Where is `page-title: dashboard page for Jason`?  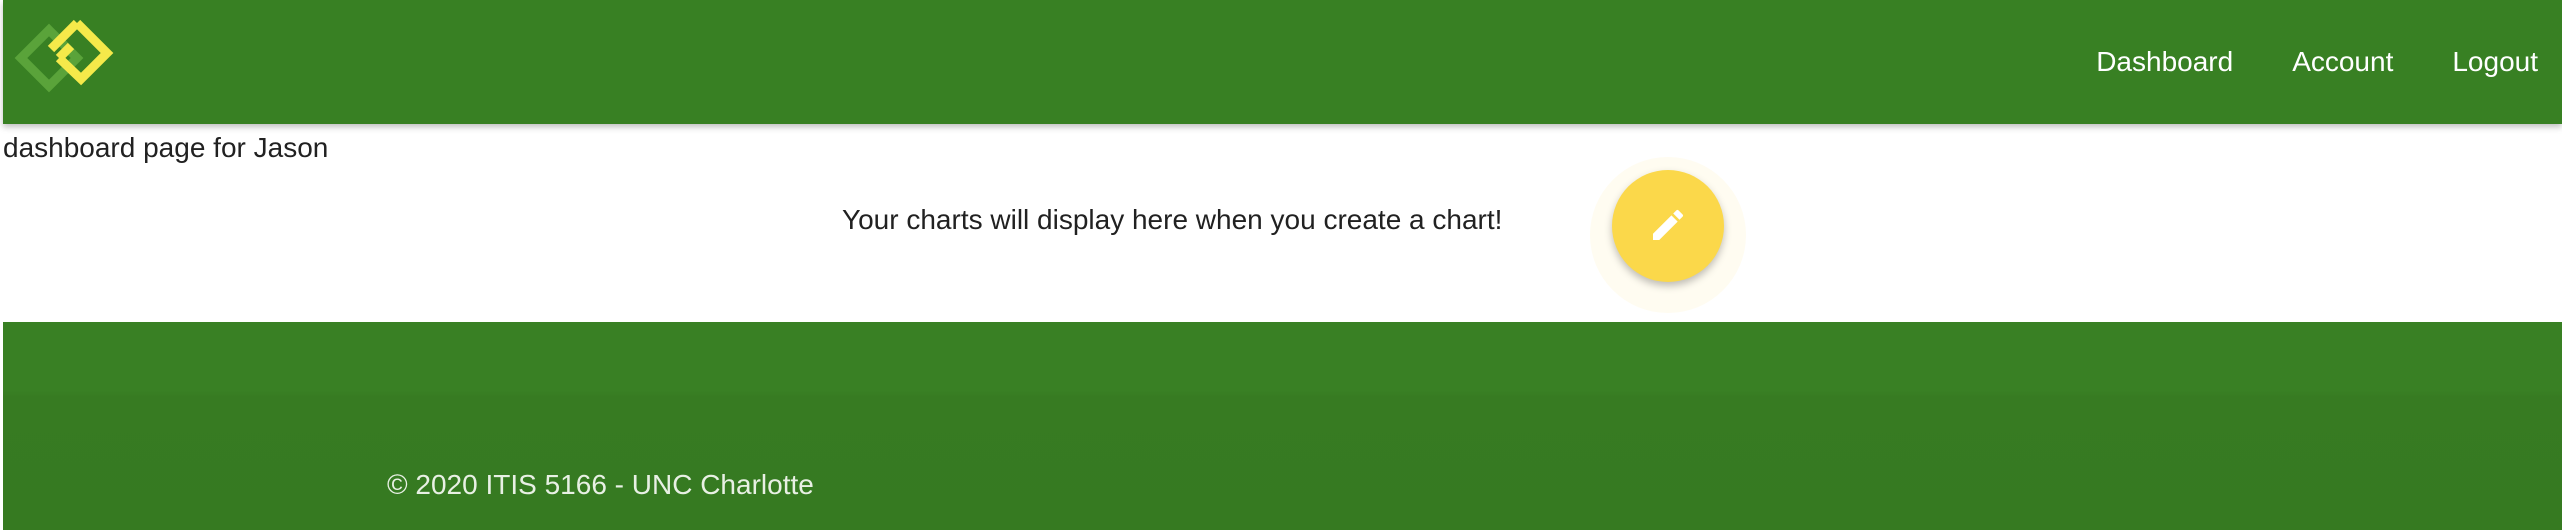 page-title: dashboard page for Jason is located at coordinates (166, 147).